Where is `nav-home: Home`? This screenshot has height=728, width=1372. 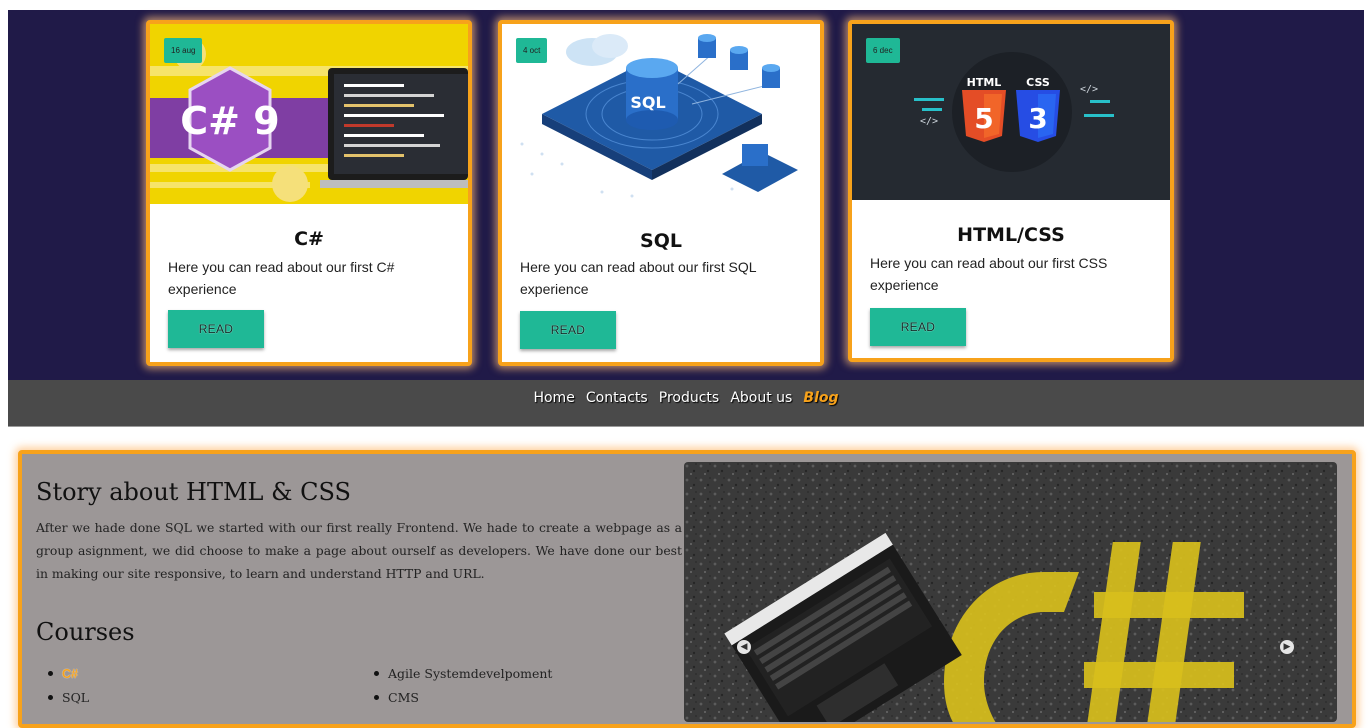
nav-home: Home is located at coordinates (553, 398).